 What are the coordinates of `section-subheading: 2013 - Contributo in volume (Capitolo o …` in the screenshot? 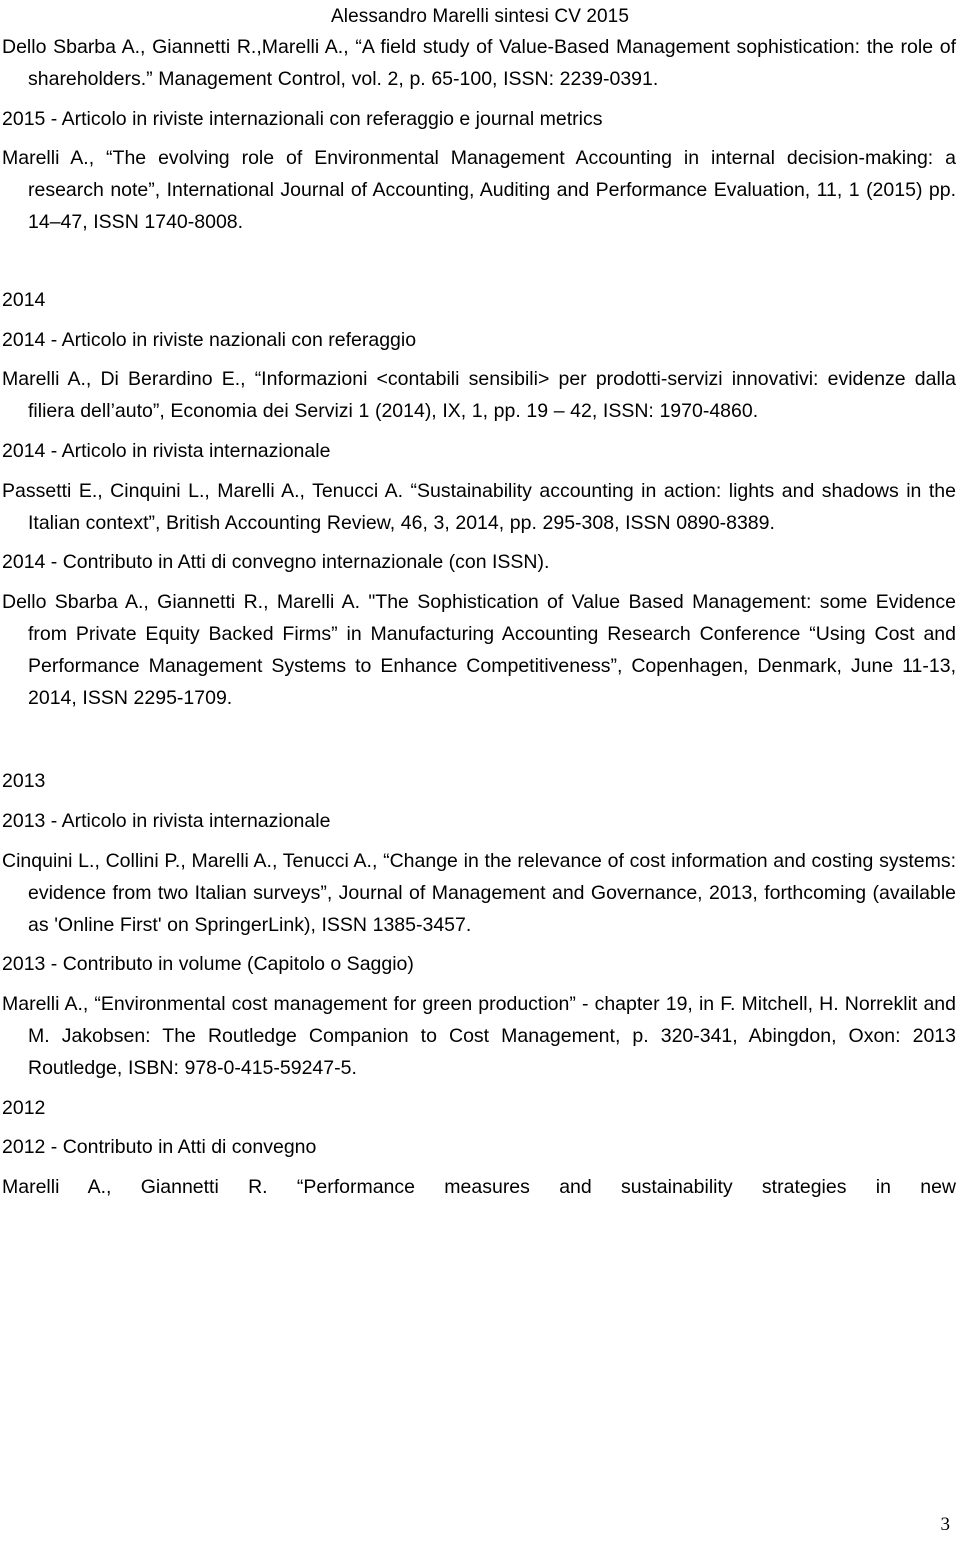 It's located at (208, 964).